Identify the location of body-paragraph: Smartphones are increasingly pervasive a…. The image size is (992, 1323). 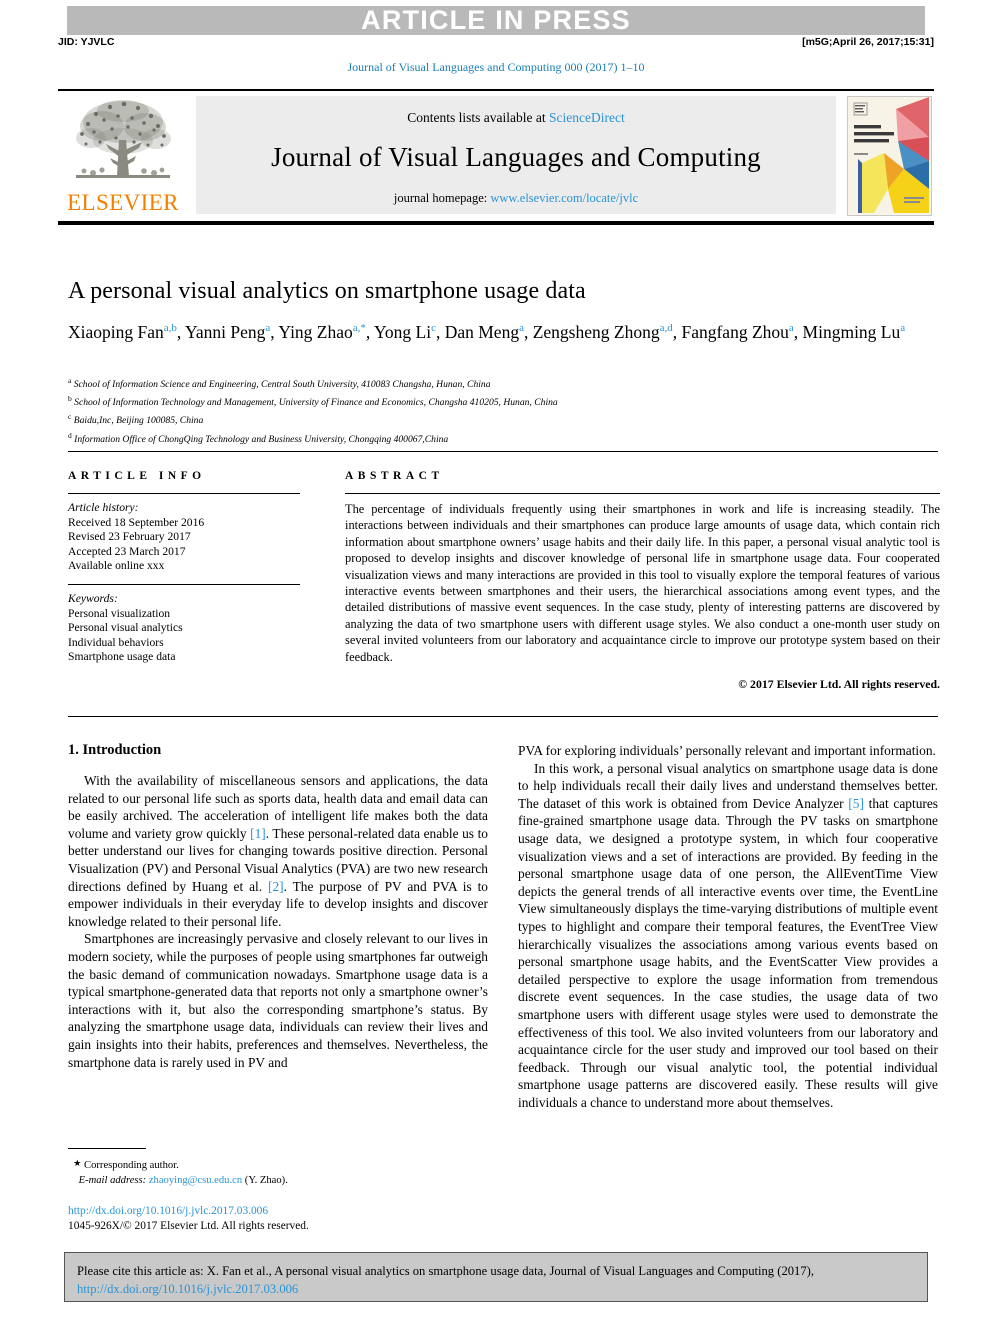
(278, 1000).